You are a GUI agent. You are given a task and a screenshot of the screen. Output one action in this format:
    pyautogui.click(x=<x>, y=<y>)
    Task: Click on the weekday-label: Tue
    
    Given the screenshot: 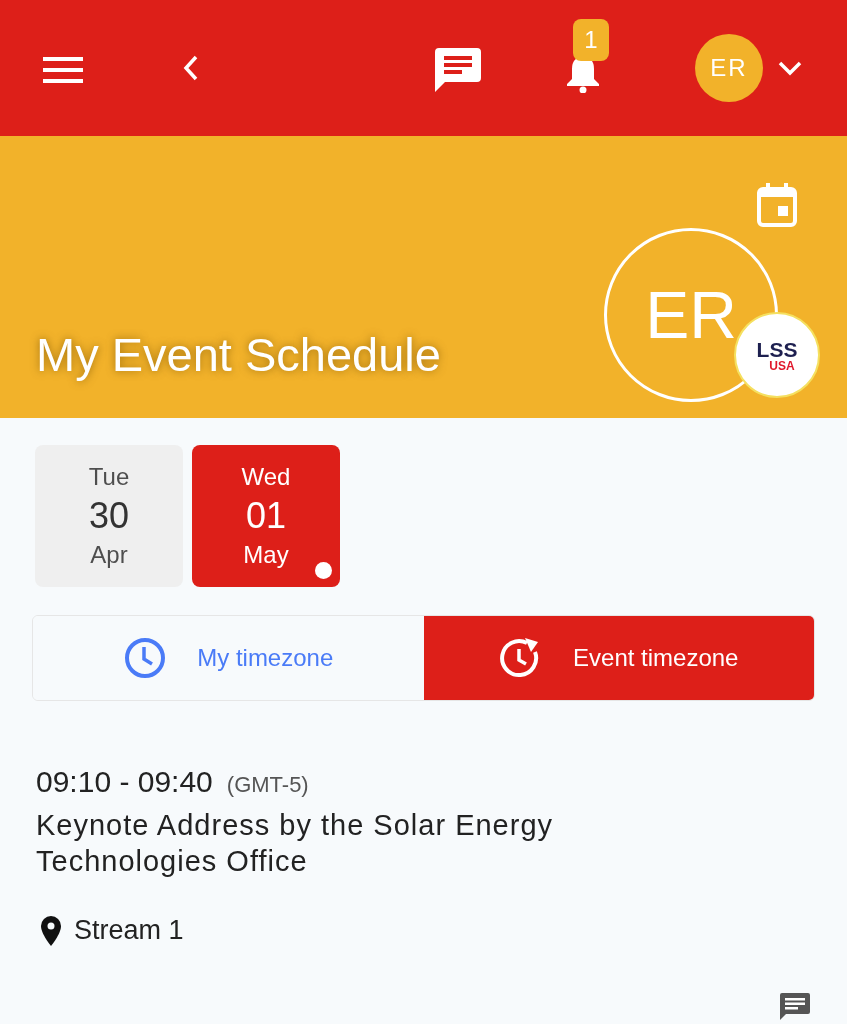 What is the action you would take?
    pyautogui.click(x=109, y=477)
    